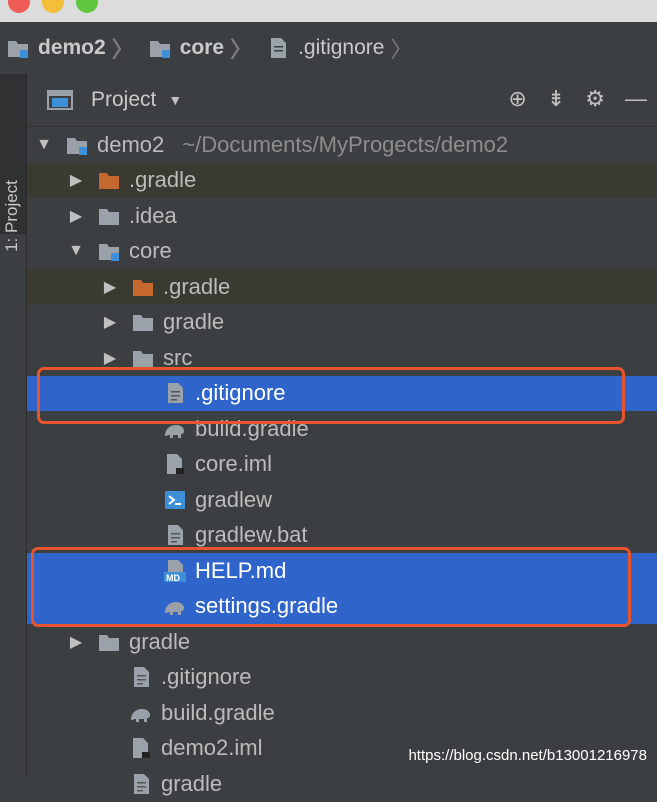  I want to click on breadcrumb-label: .gitignore, so click(341, 47).